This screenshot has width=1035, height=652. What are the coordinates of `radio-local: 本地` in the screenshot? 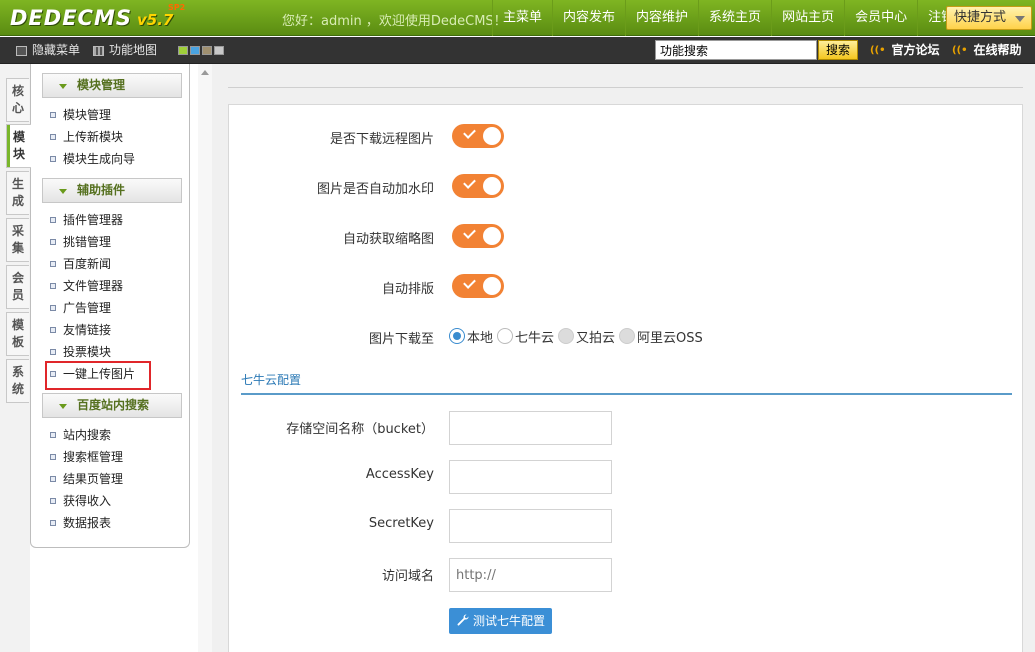 It's located at (471, 336).